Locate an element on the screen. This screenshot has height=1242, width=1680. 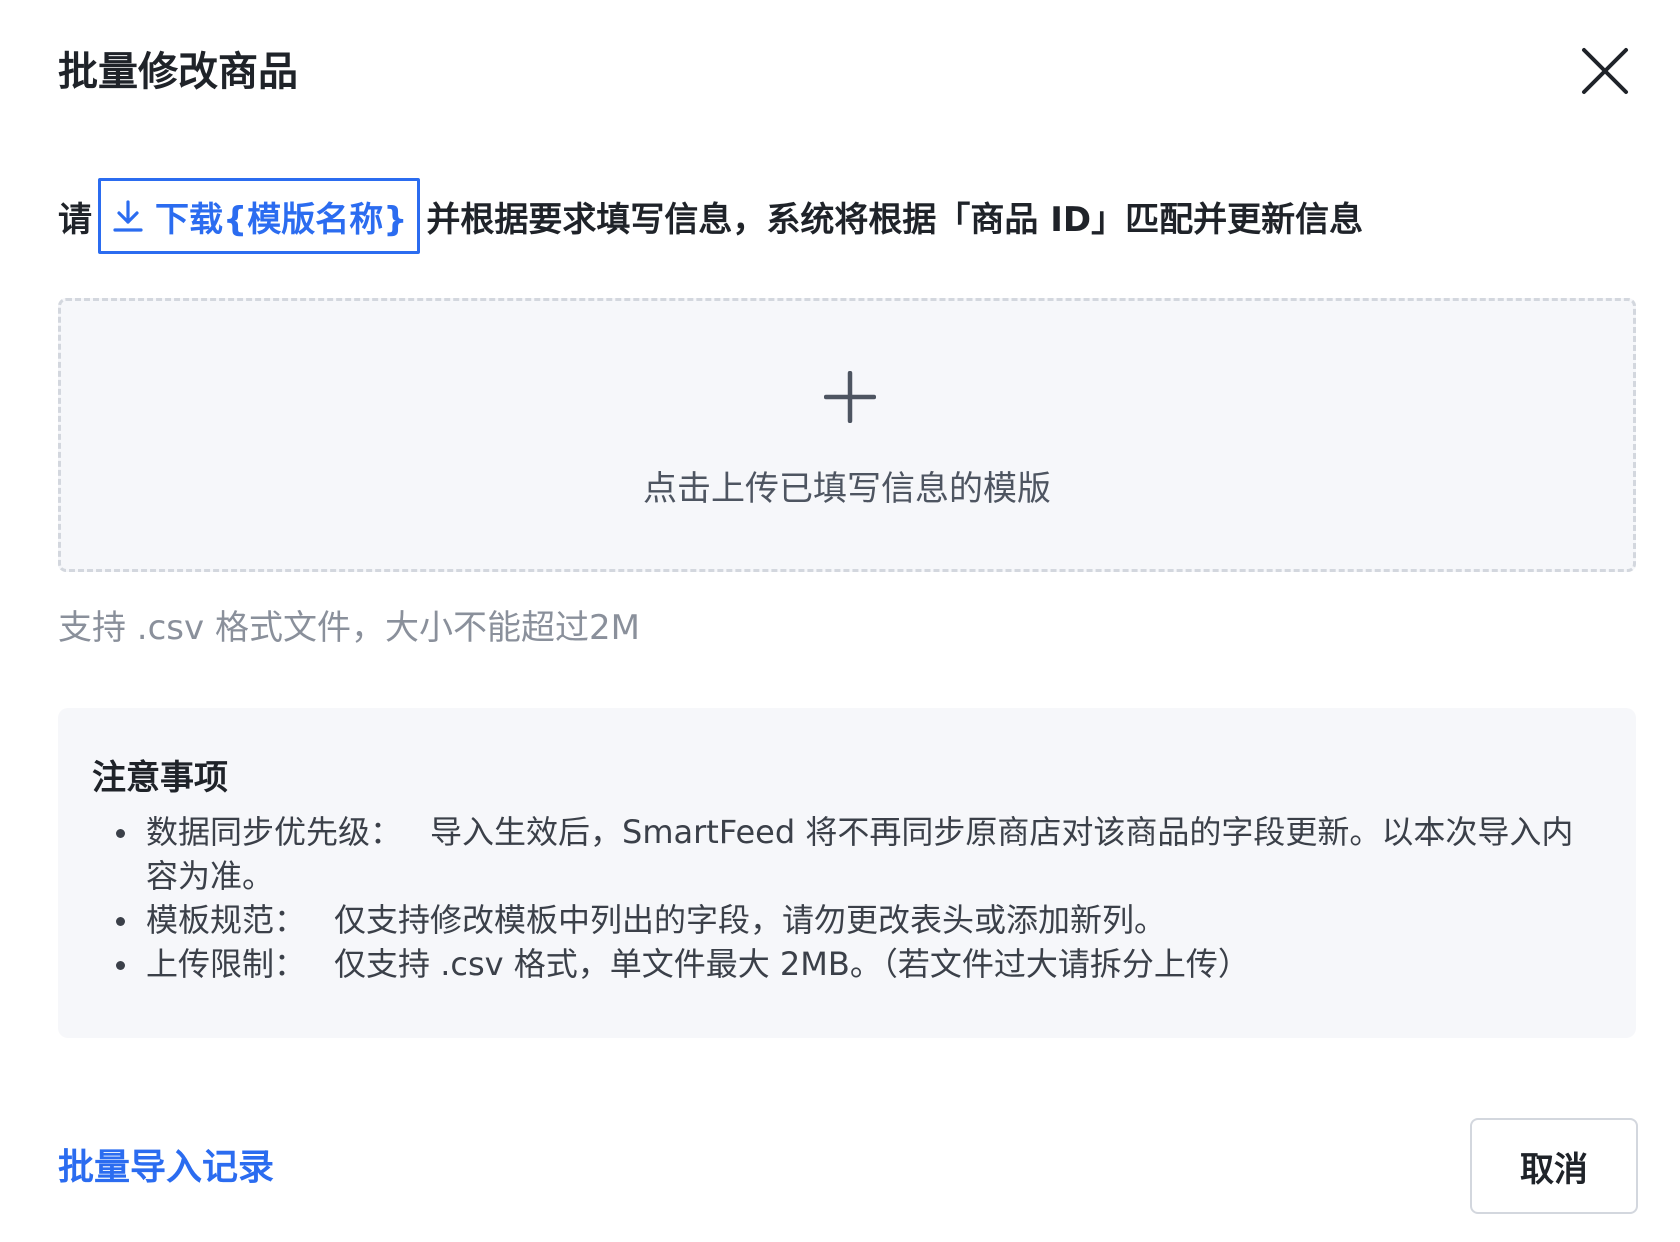
notes-item-text: 仅支持 .csv 格式，单文件最大 2MB。（若文件过大请拆分上传） is located at coordinates (792, 964).